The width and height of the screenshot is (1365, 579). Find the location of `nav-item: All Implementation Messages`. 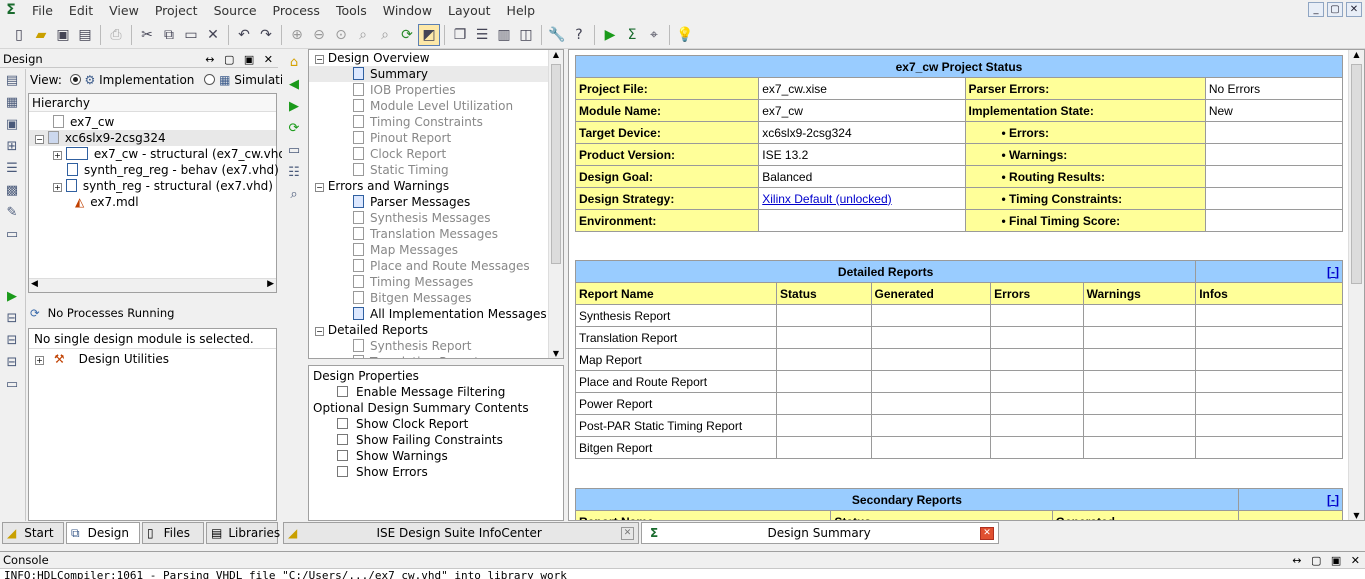

nav-item: All Implementation Messages is located at coordinates (436, 314).